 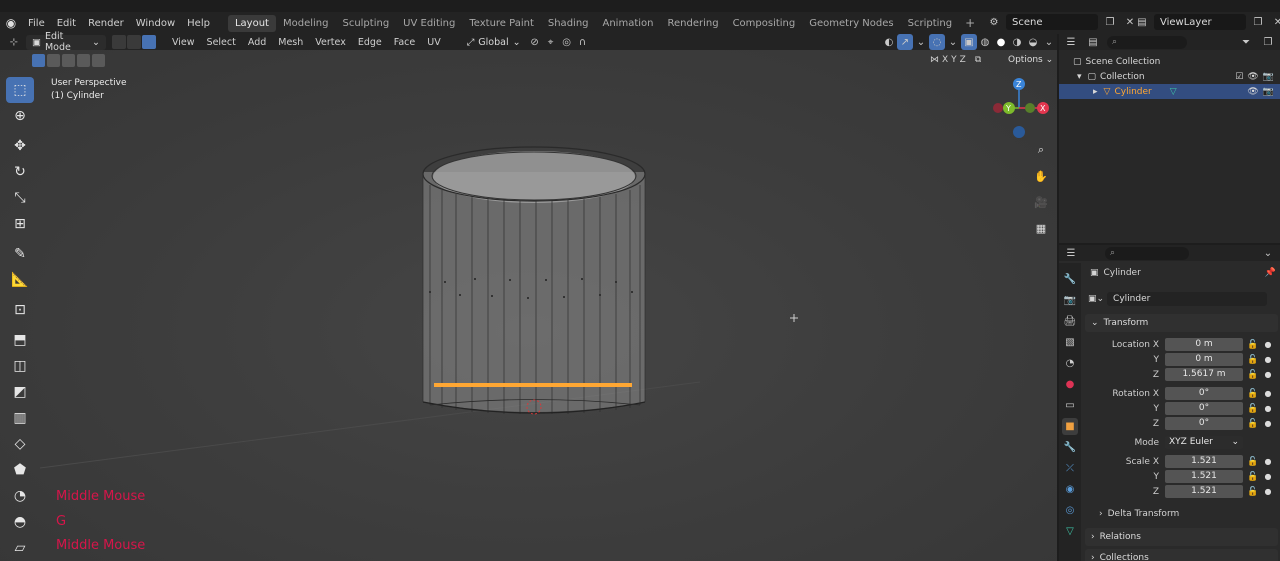 What do you see at coordinates (551, 42) in the screenshot?
I see `snap-icon: ⌖` at bounding box center [551, 42].